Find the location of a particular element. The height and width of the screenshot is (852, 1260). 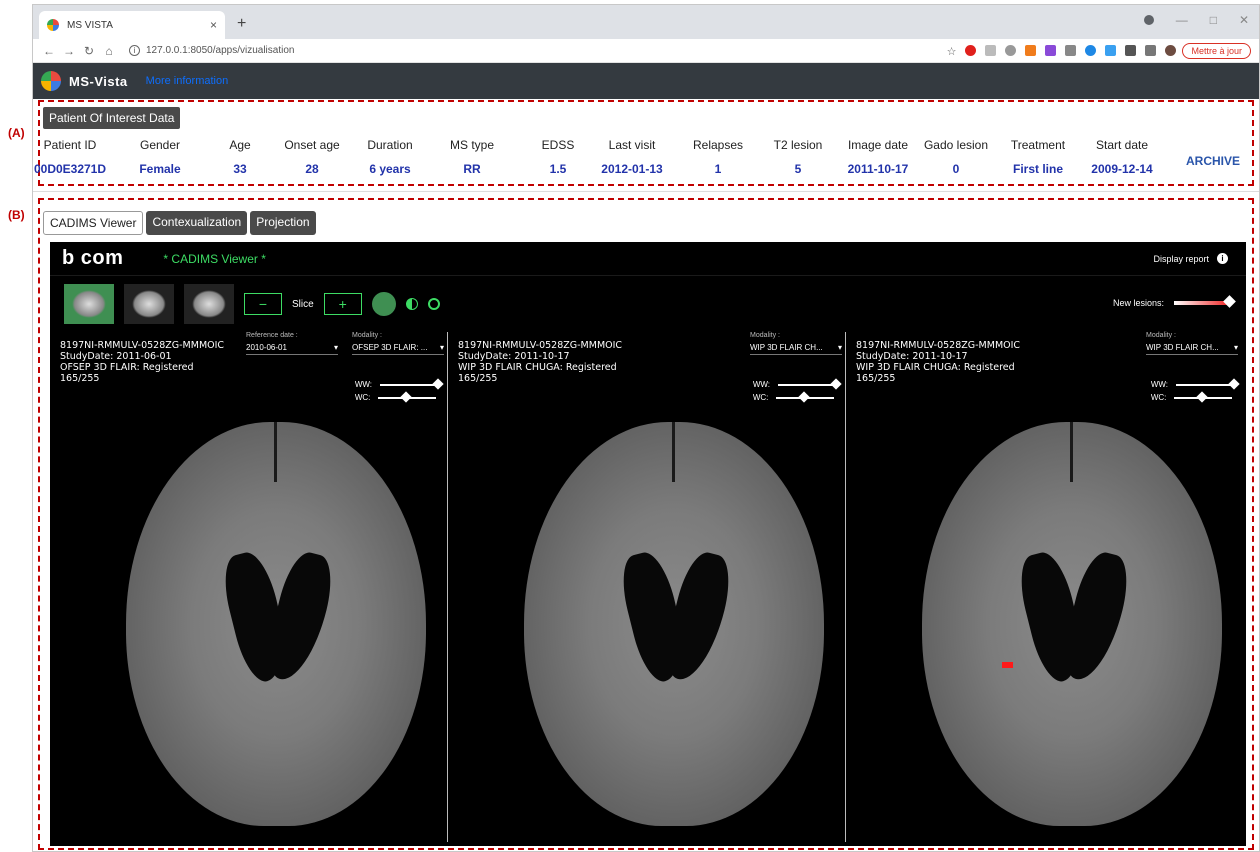

forward-icon: → is located at coordinates (69, 51).